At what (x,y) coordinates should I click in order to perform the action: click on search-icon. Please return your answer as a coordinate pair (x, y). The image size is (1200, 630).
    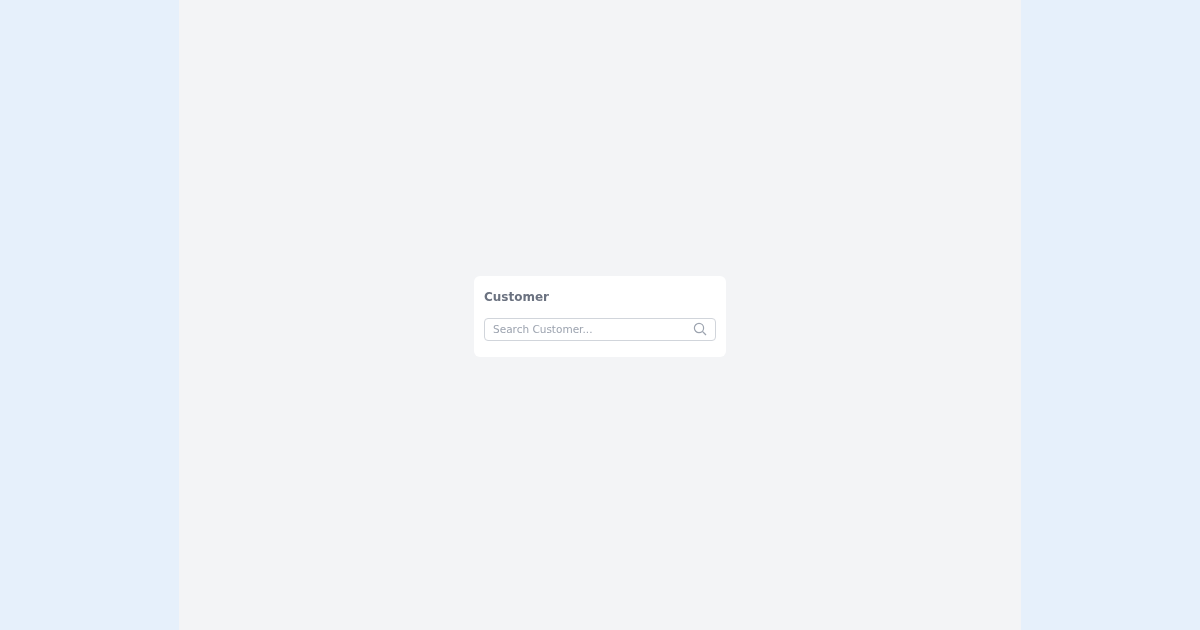
    Looking at the image, I should click on (700, 329).